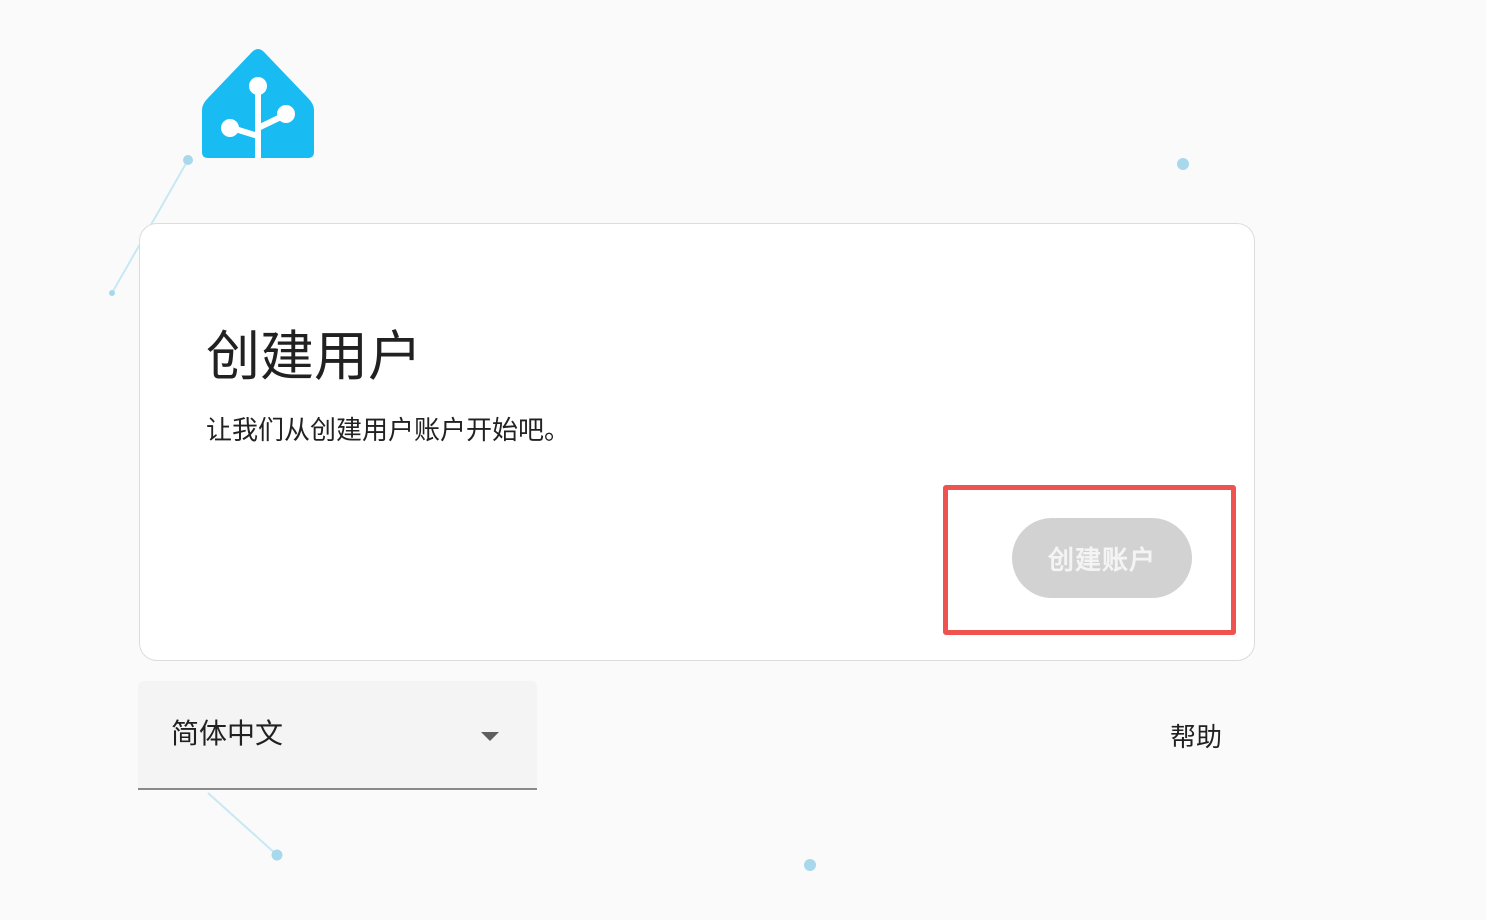 Image resolution: width=1486 pixels, height=920 pixels. I want to click on create-account-button: 创建账户, so click(1102, 558).